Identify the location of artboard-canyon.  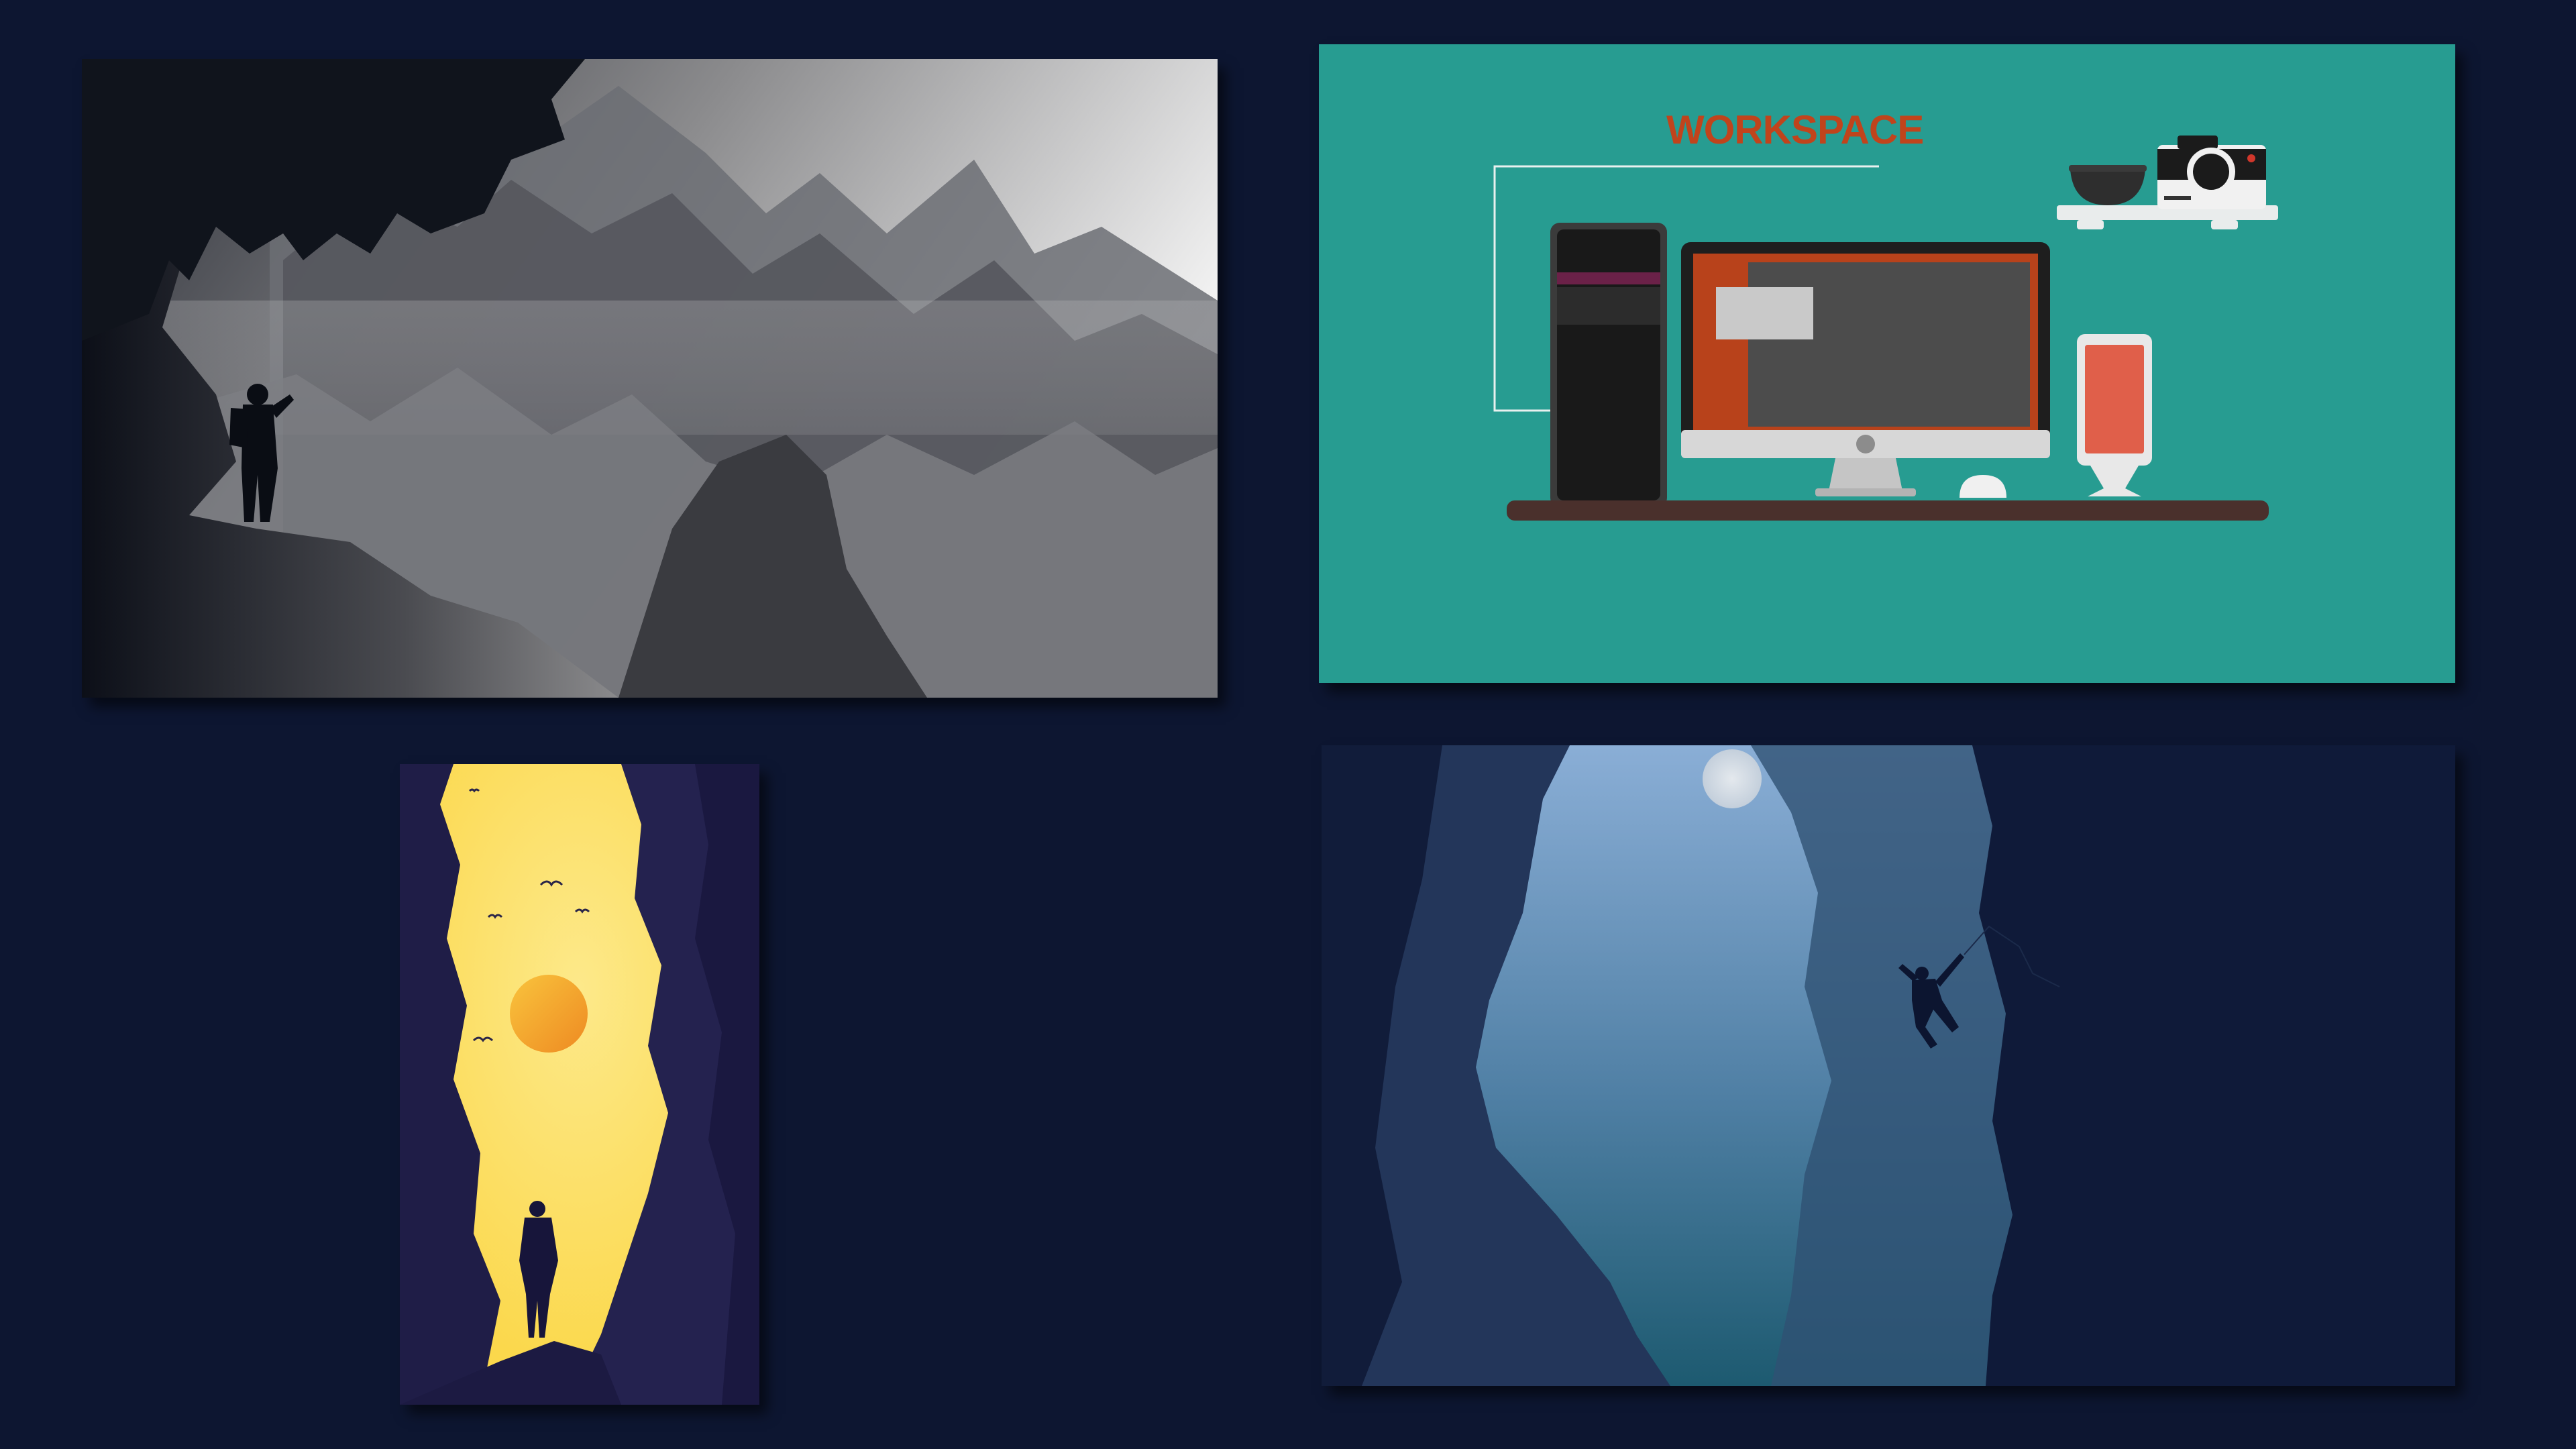
(579, 1084).